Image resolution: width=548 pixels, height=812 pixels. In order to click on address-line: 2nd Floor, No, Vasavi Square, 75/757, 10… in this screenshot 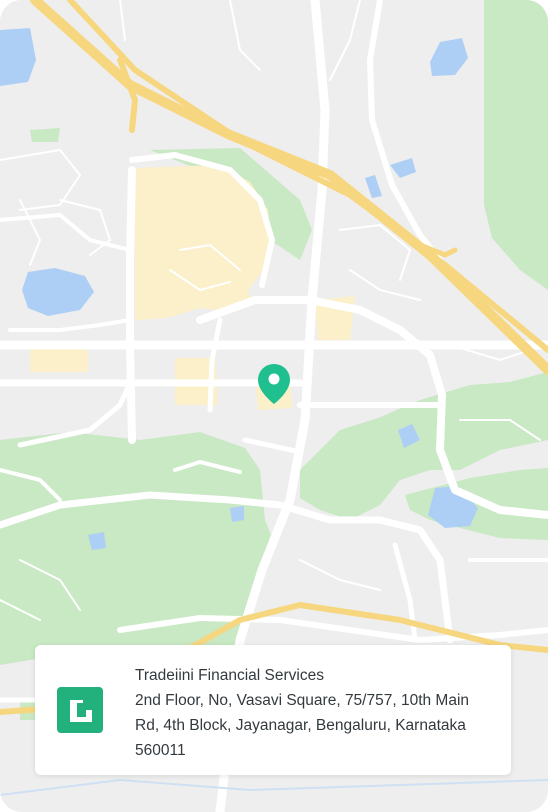, I will do `click(302, 700)`.